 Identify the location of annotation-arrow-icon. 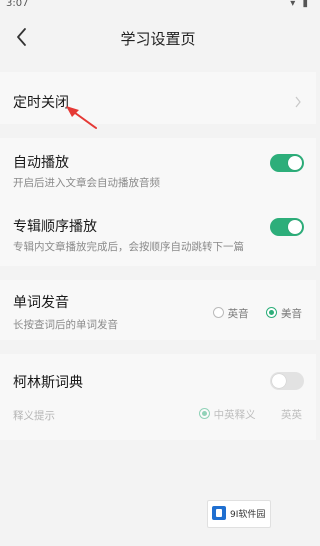
(81, 117).